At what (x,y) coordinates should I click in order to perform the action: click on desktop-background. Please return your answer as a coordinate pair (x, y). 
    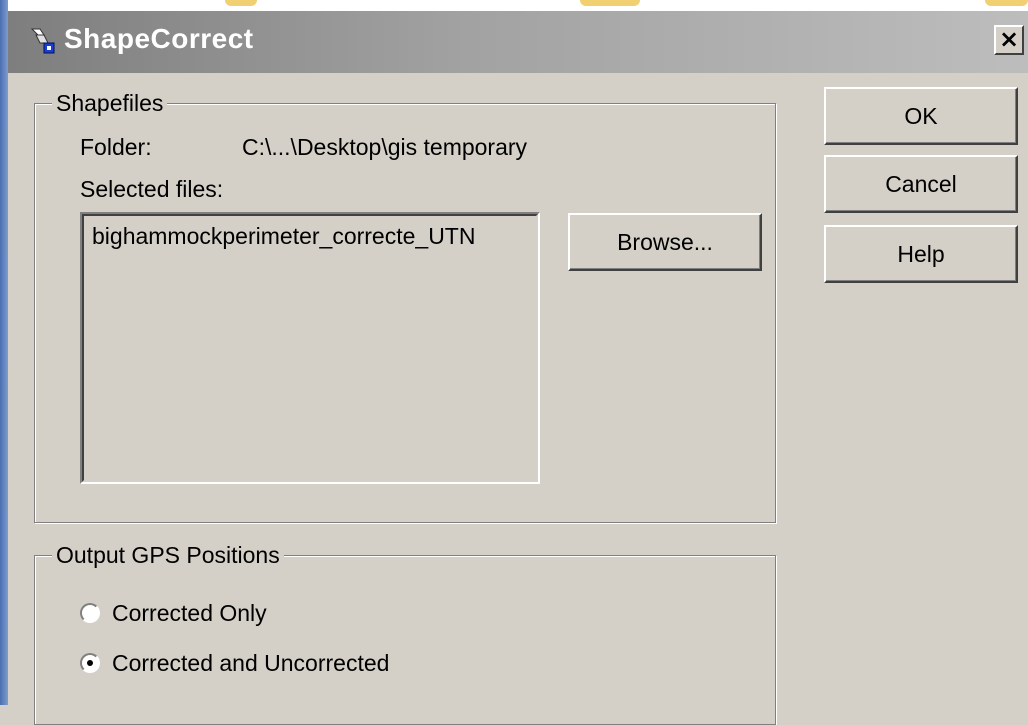
    Looking at the image, I should click on (514, 5).